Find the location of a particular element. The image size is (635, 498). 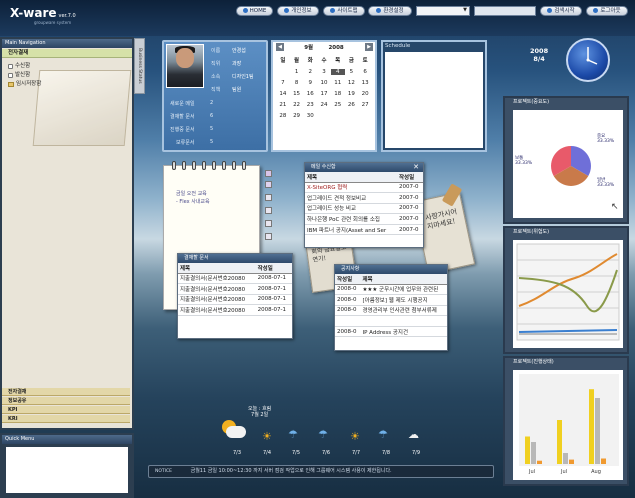

calendar-day: 12 is located at coordinates (352, 83).